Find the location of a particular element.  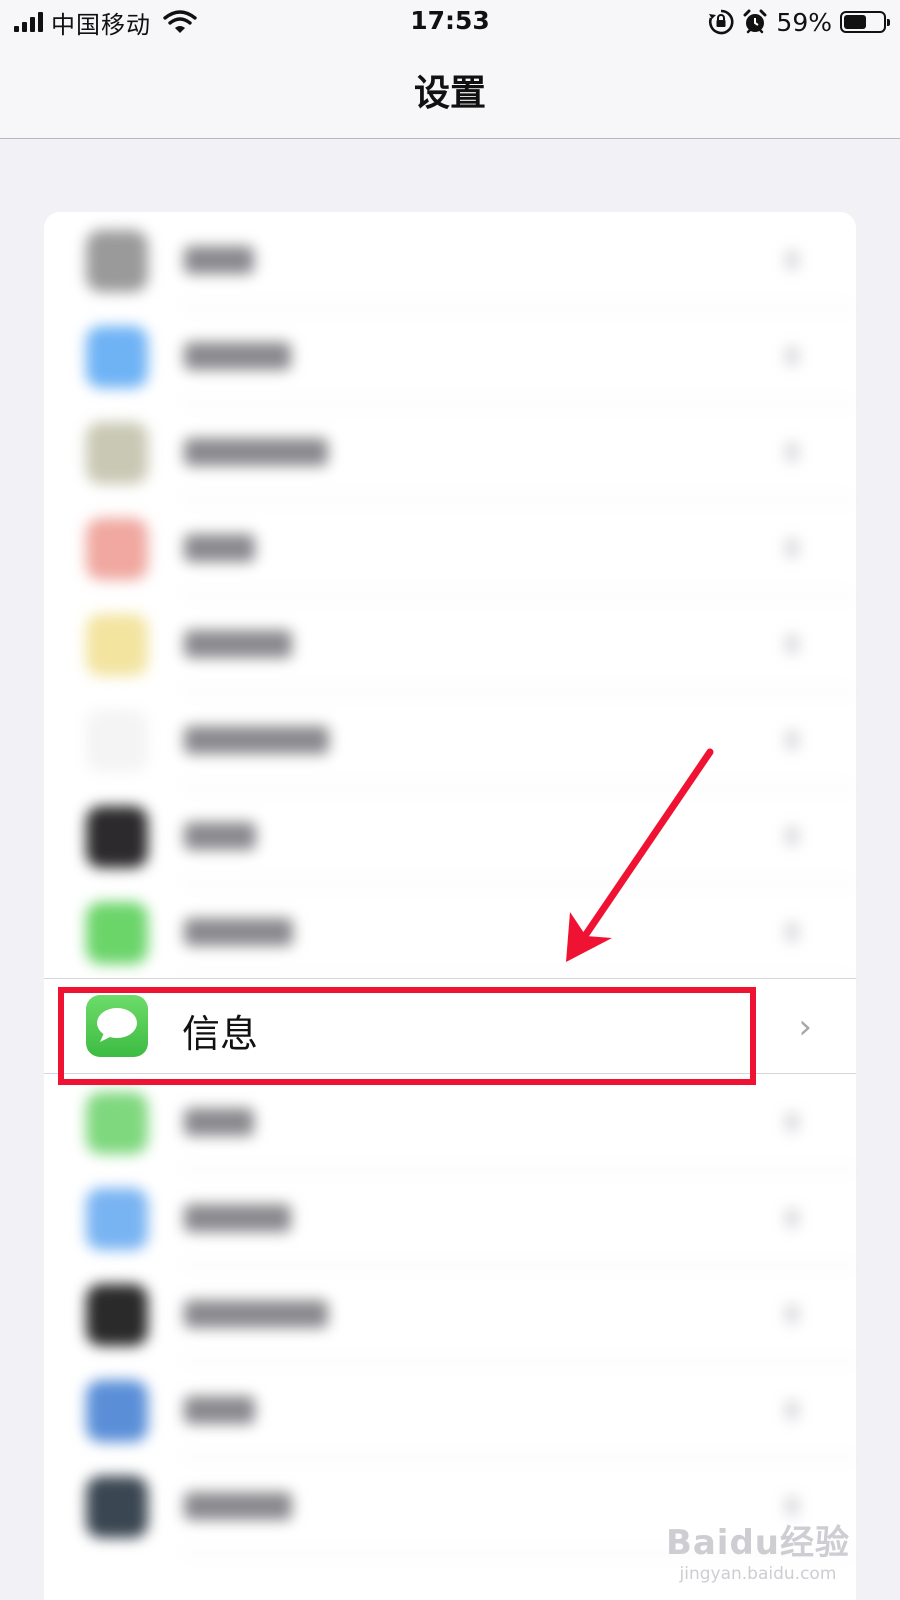

battery-fill is located at coordinates (855, 22).